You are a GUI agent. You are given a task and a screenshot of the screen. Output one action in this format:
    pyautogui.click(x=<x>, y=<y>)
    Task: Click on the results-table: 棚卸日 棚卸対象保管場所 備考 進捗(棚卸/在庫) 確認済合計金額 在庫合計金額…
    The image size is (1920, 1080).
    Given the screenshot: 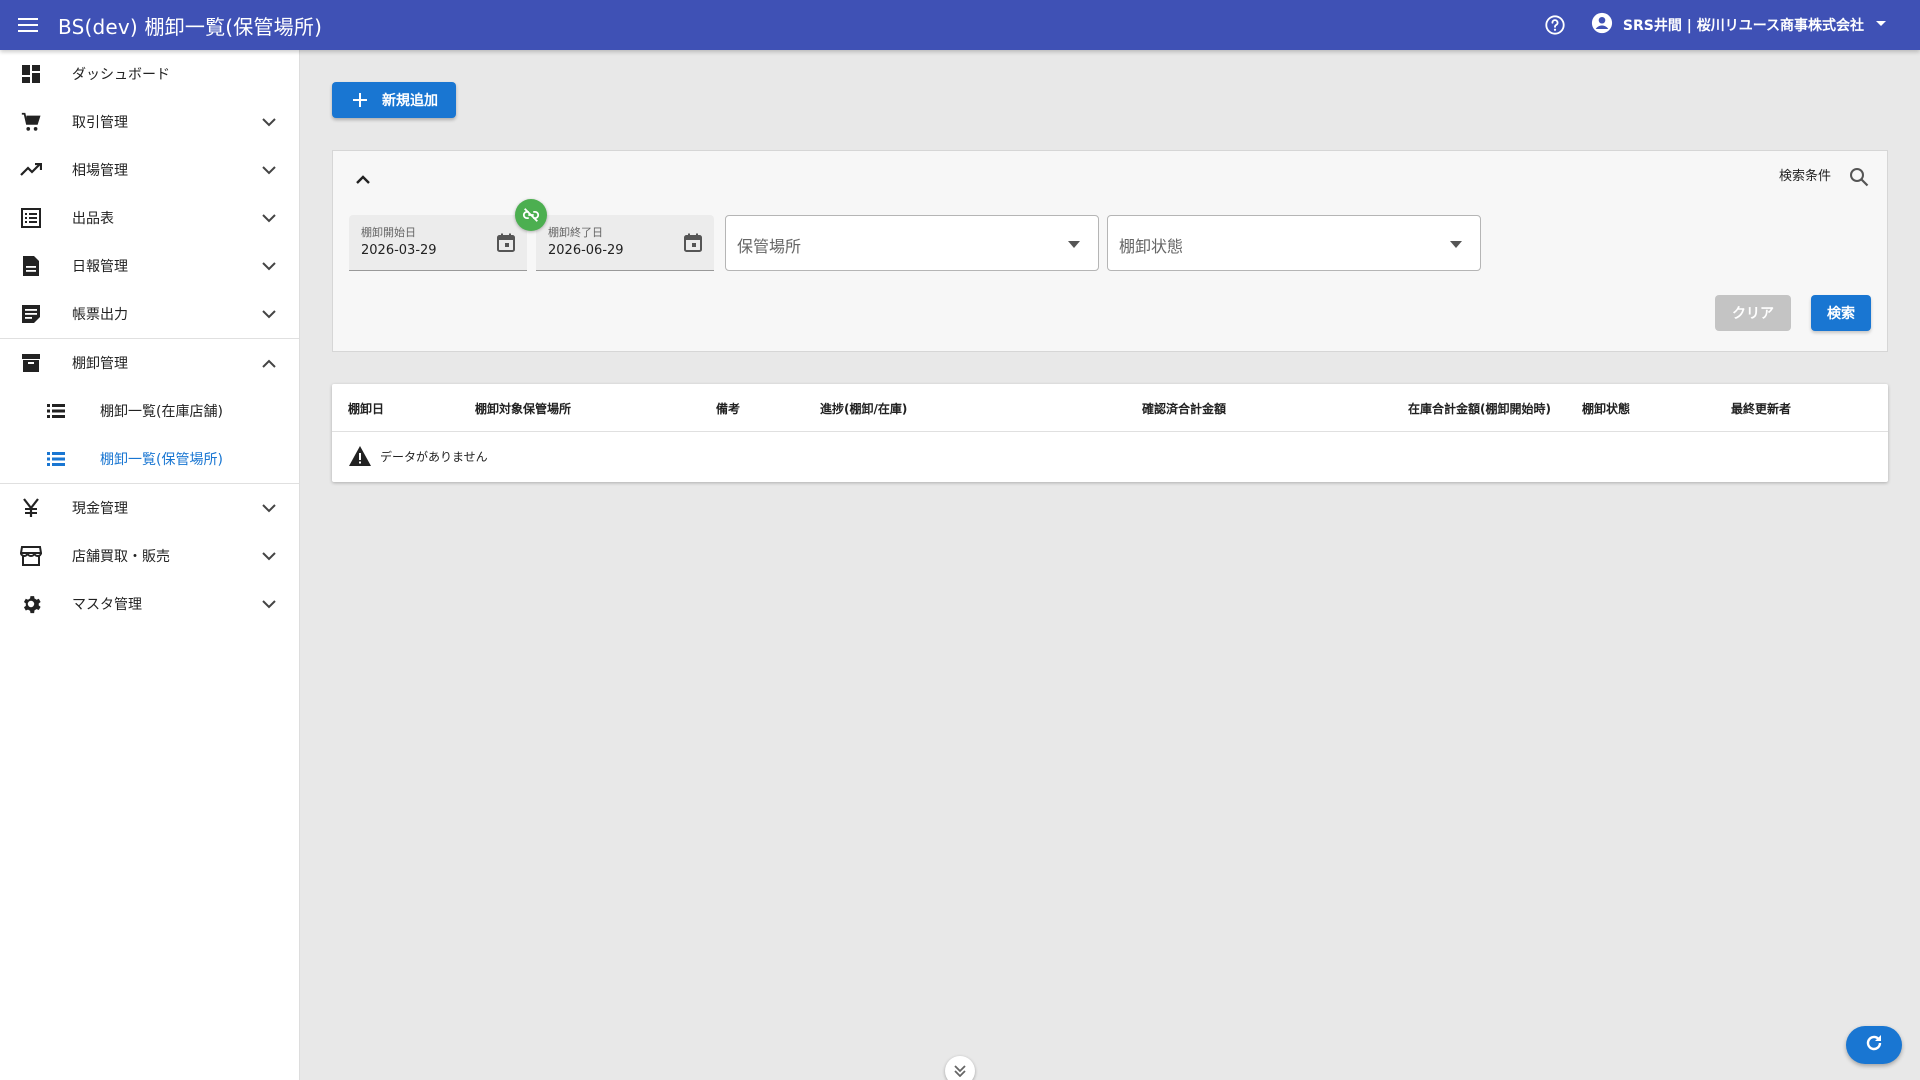 What is the action you would take?
    pyautogui.click(x=1110, y=433)
    